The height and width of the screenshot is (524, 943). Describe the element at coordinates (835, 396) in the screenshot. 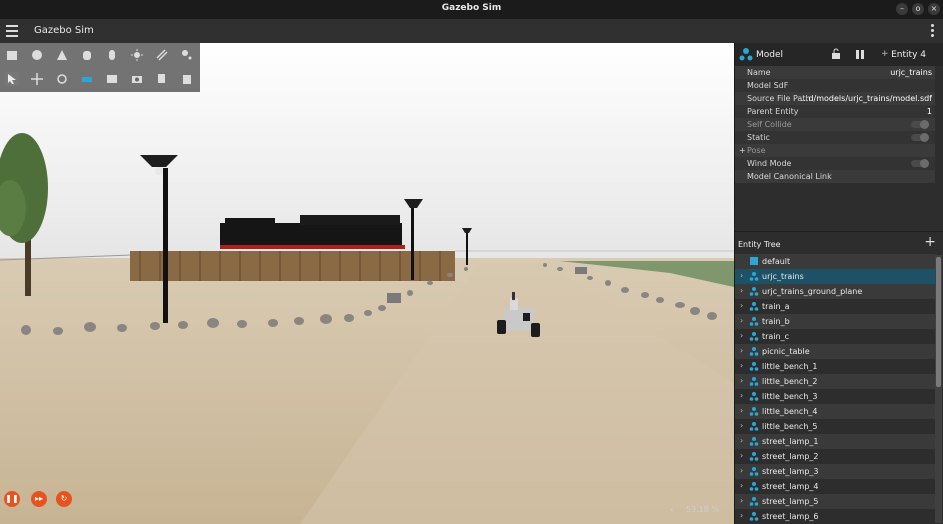

I see `tree-item-little-bench-3: › little_bench_3` at that location.